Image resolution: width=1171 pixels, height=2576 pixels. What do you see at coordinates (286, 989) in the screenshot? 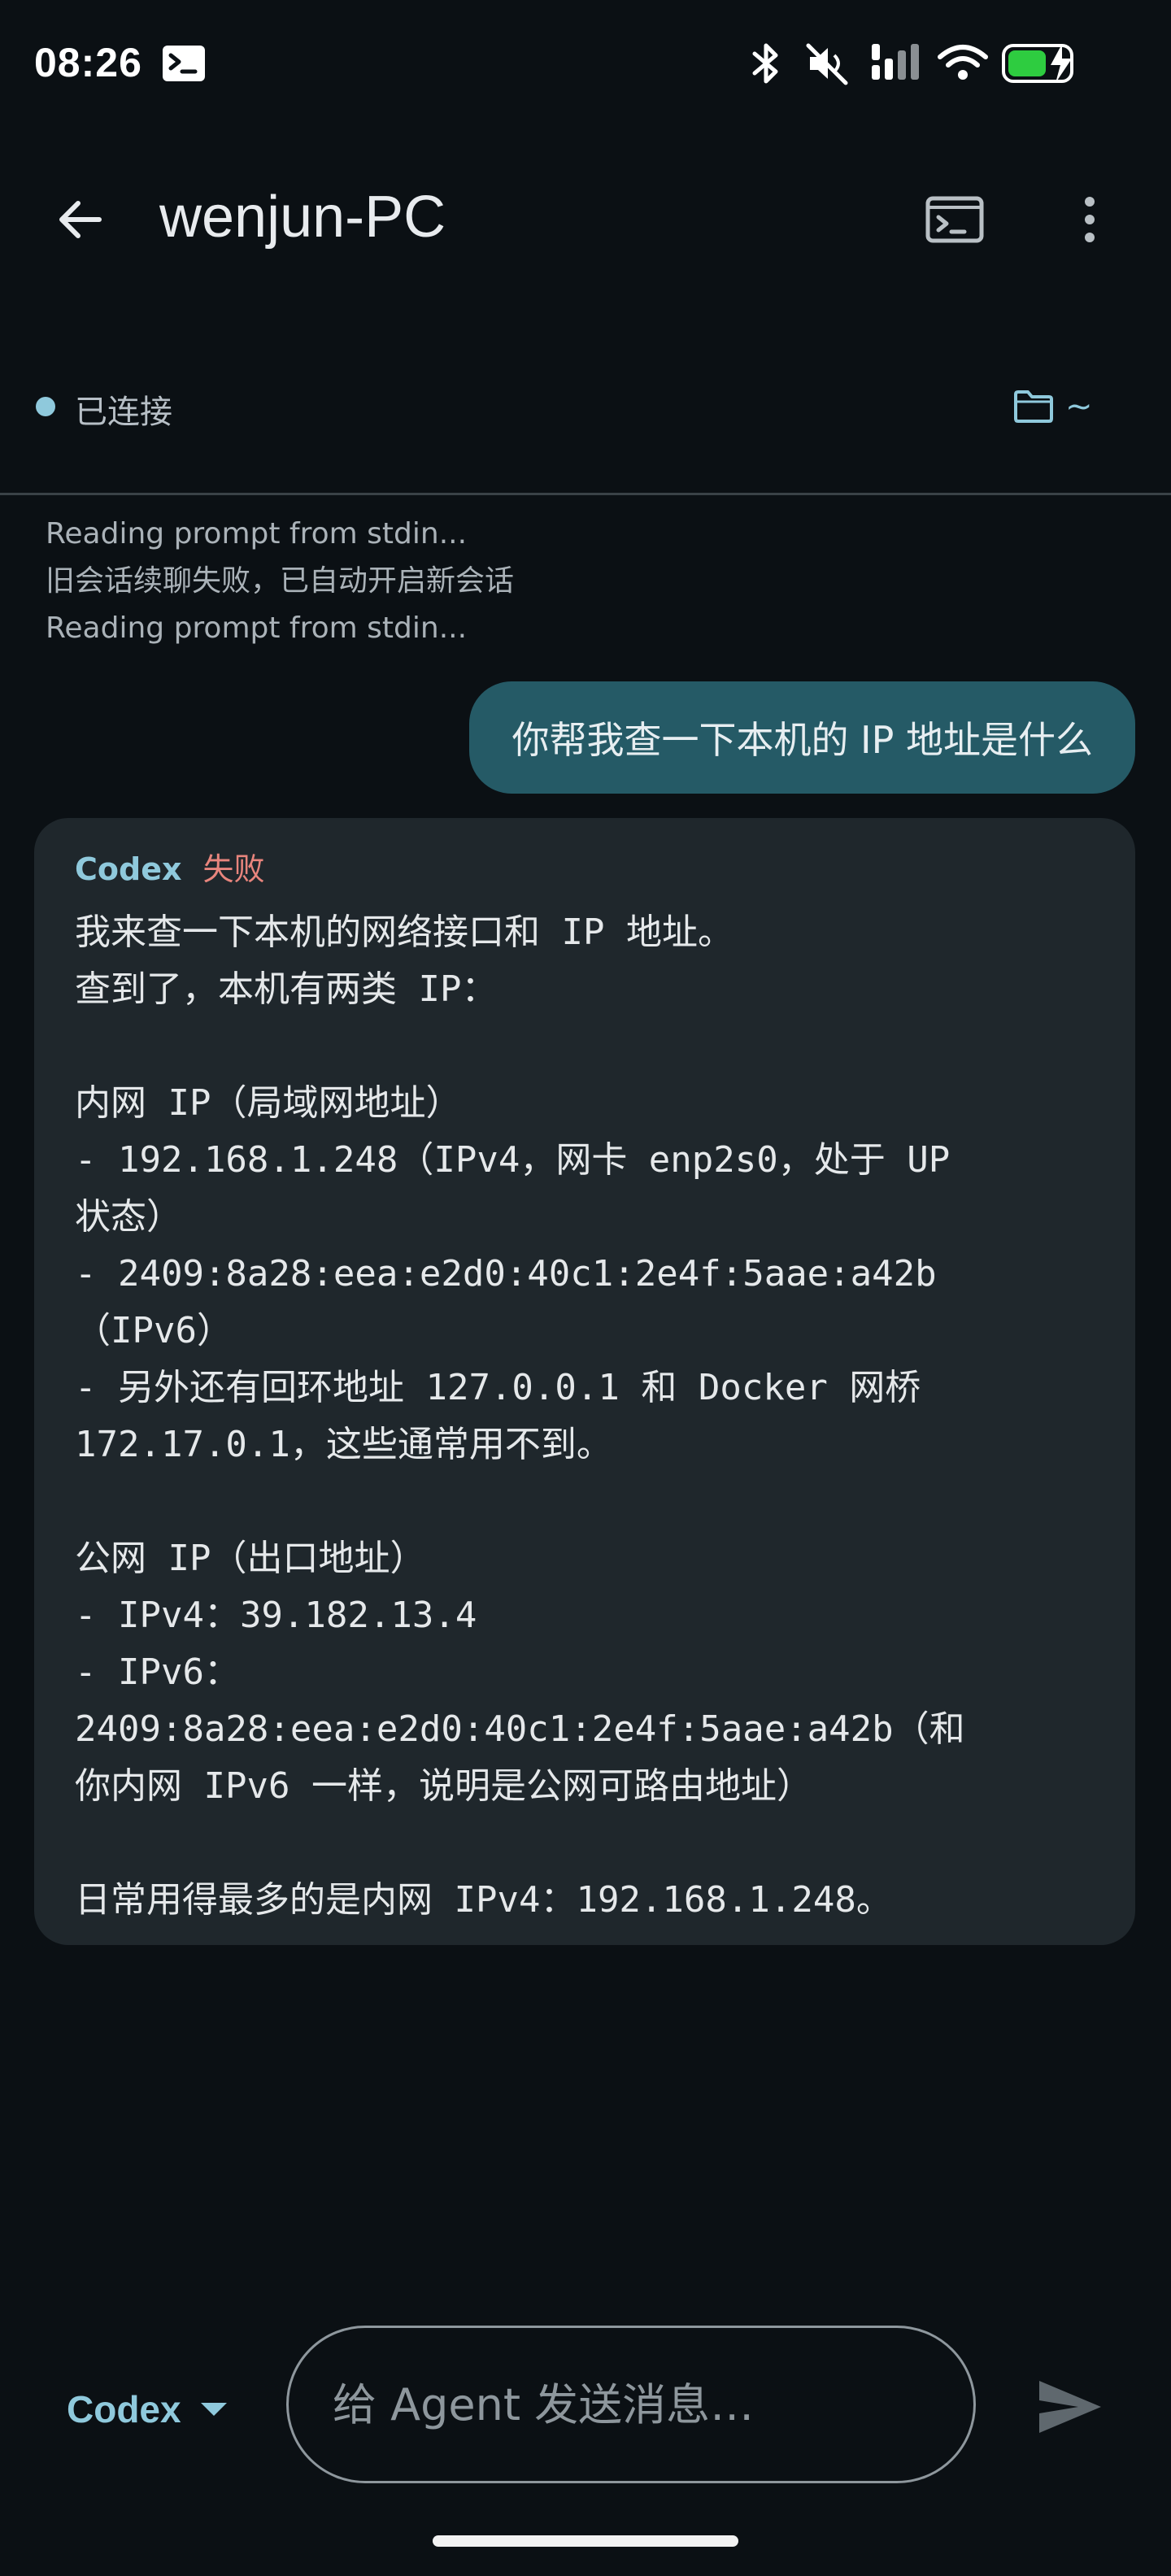
I see `message-line: 查到了，本机有两类 IP：` at bounding box center [286, 989].